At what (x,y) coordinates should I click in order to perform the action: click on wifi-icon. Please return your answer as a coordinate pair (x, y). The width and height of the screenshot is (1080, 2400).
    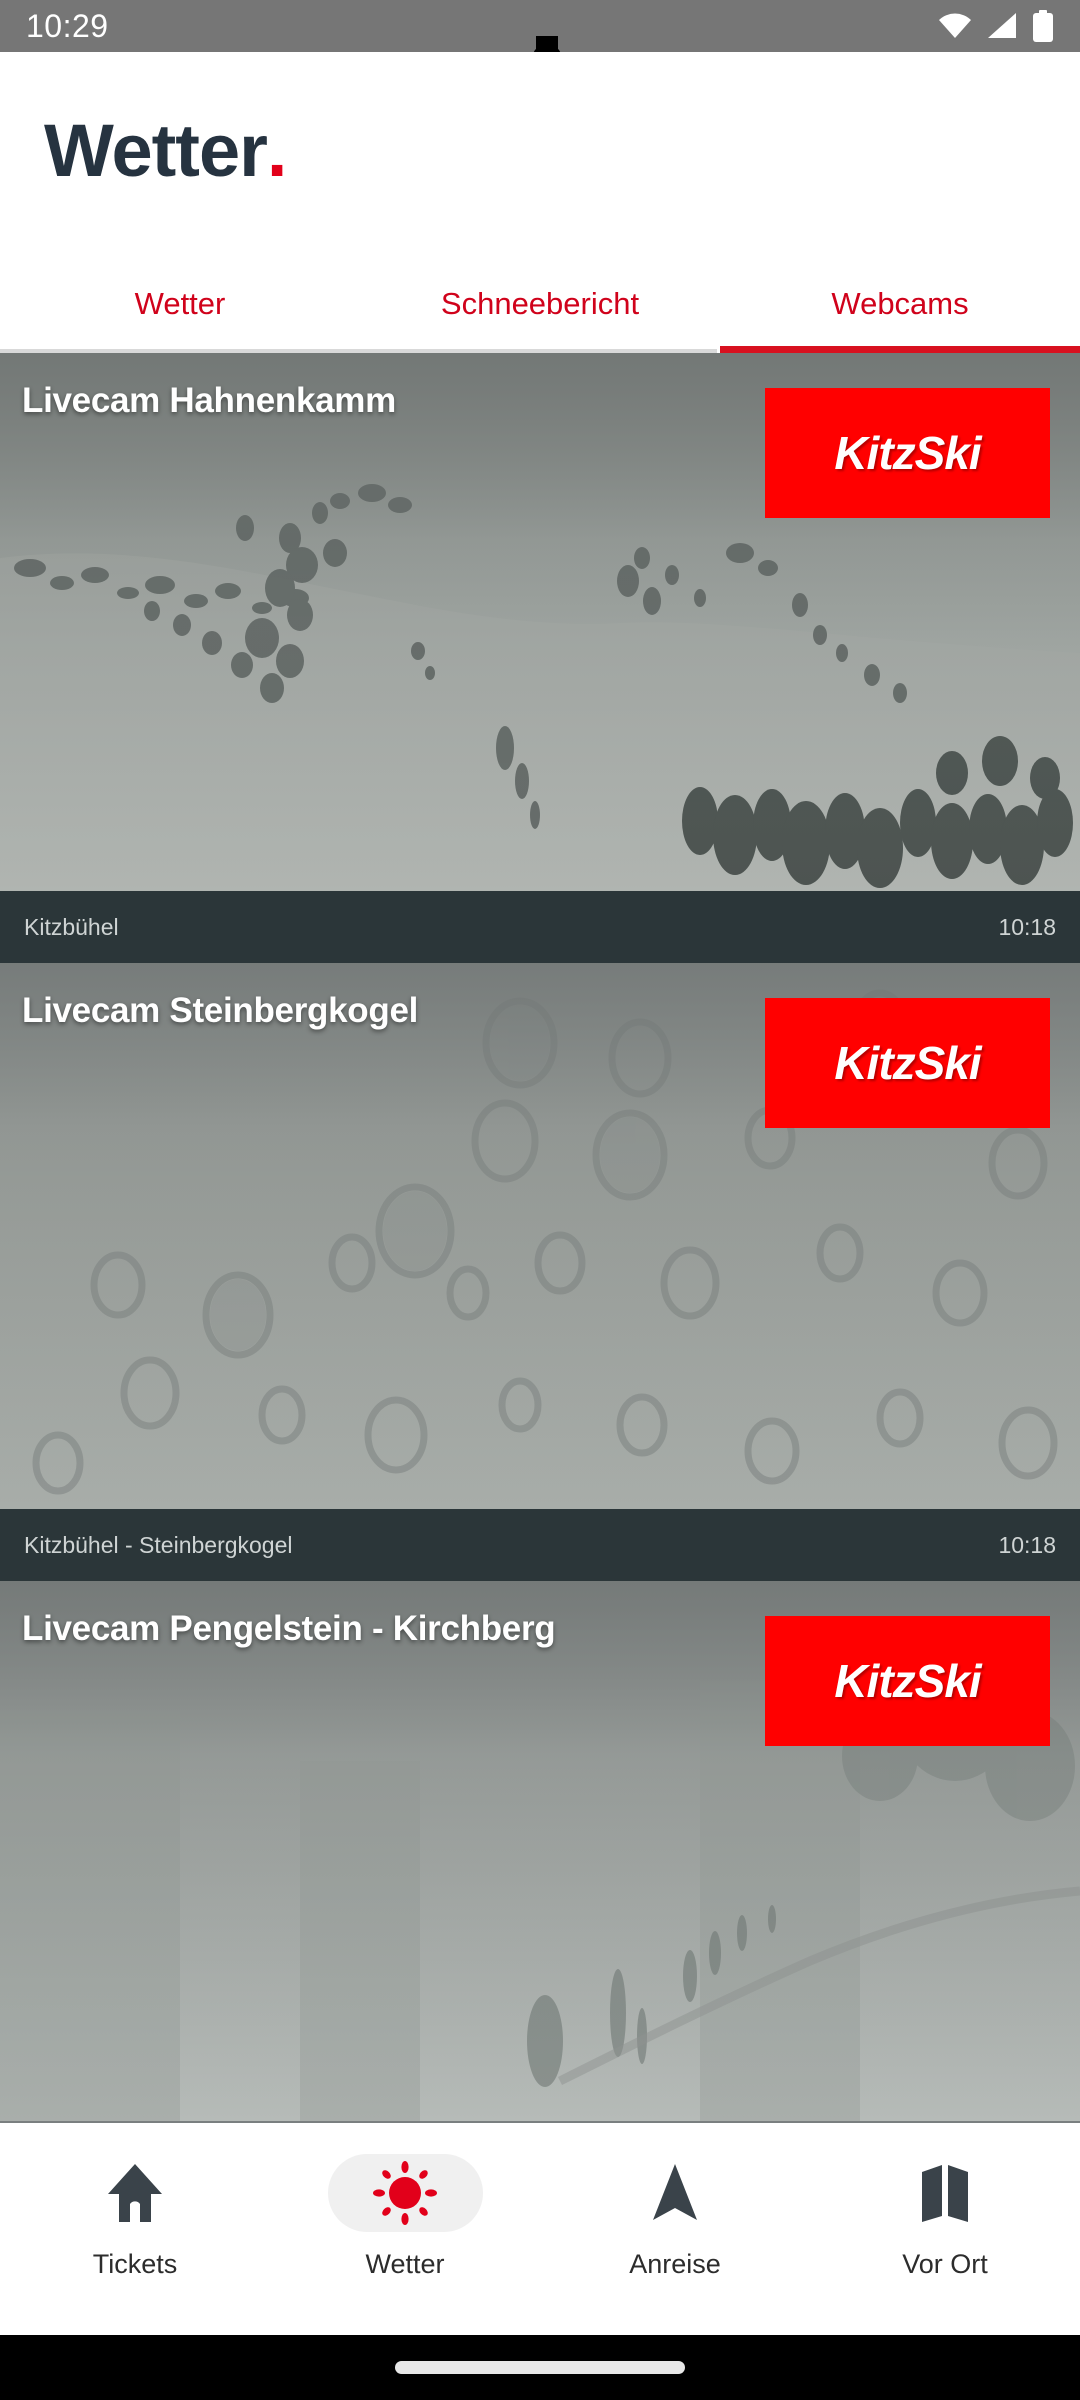
    Looking at the image, I should click on (955, 25).